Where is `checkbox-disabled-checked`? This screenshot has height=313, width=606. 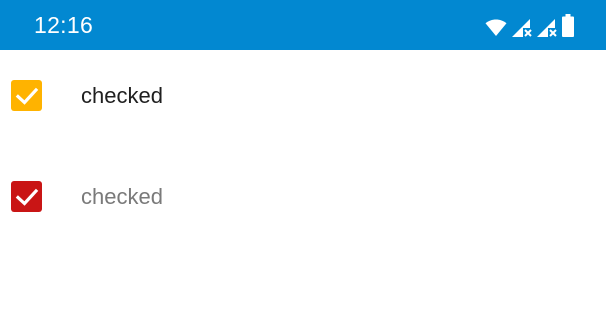 checkbox-disabled-checked is located at coordinates (26, 196).